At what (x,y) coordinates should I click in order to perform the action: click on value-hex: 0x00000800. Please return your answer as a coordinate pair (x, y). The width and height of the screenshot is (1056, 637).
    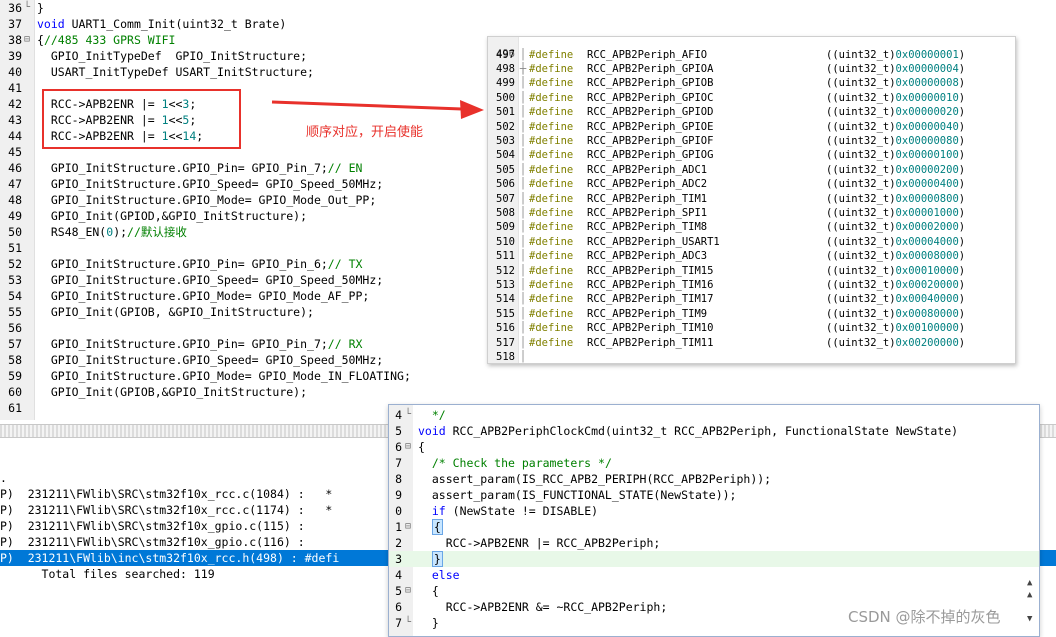
    Looking at the image, I should click on (927, 198).